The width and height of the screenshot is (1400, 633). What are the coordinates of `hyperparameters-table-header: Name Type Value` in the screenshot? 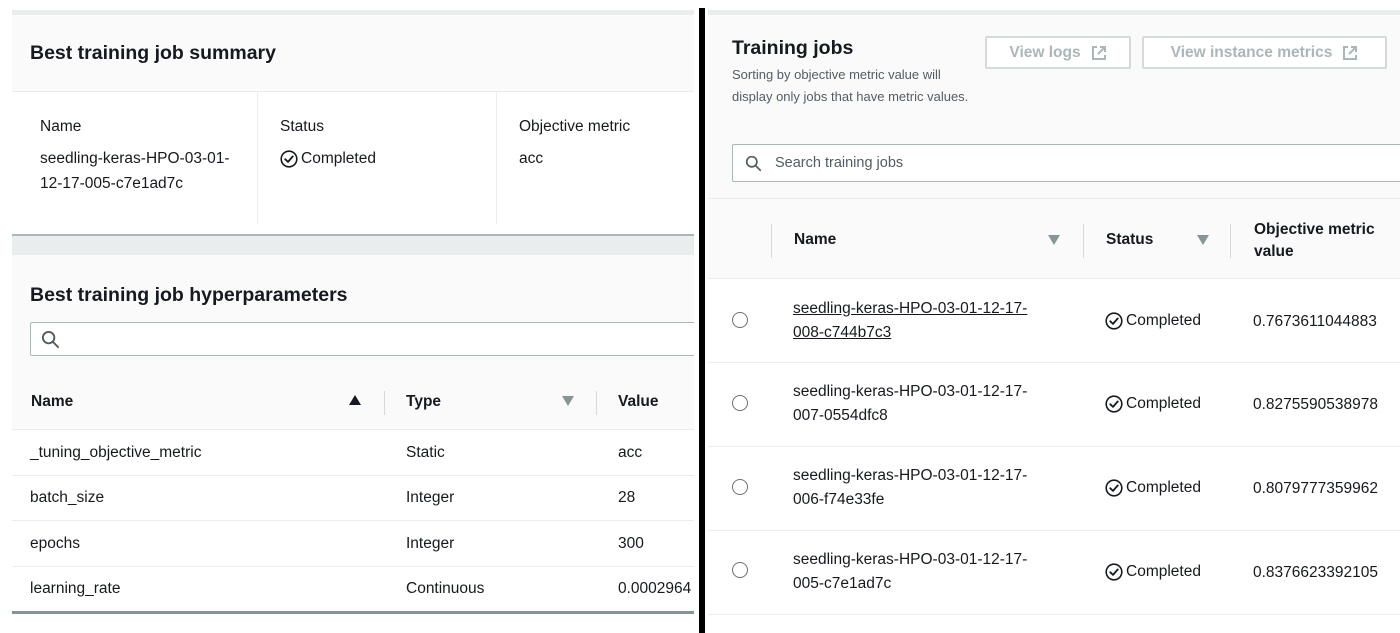 It's located at (353, 401).